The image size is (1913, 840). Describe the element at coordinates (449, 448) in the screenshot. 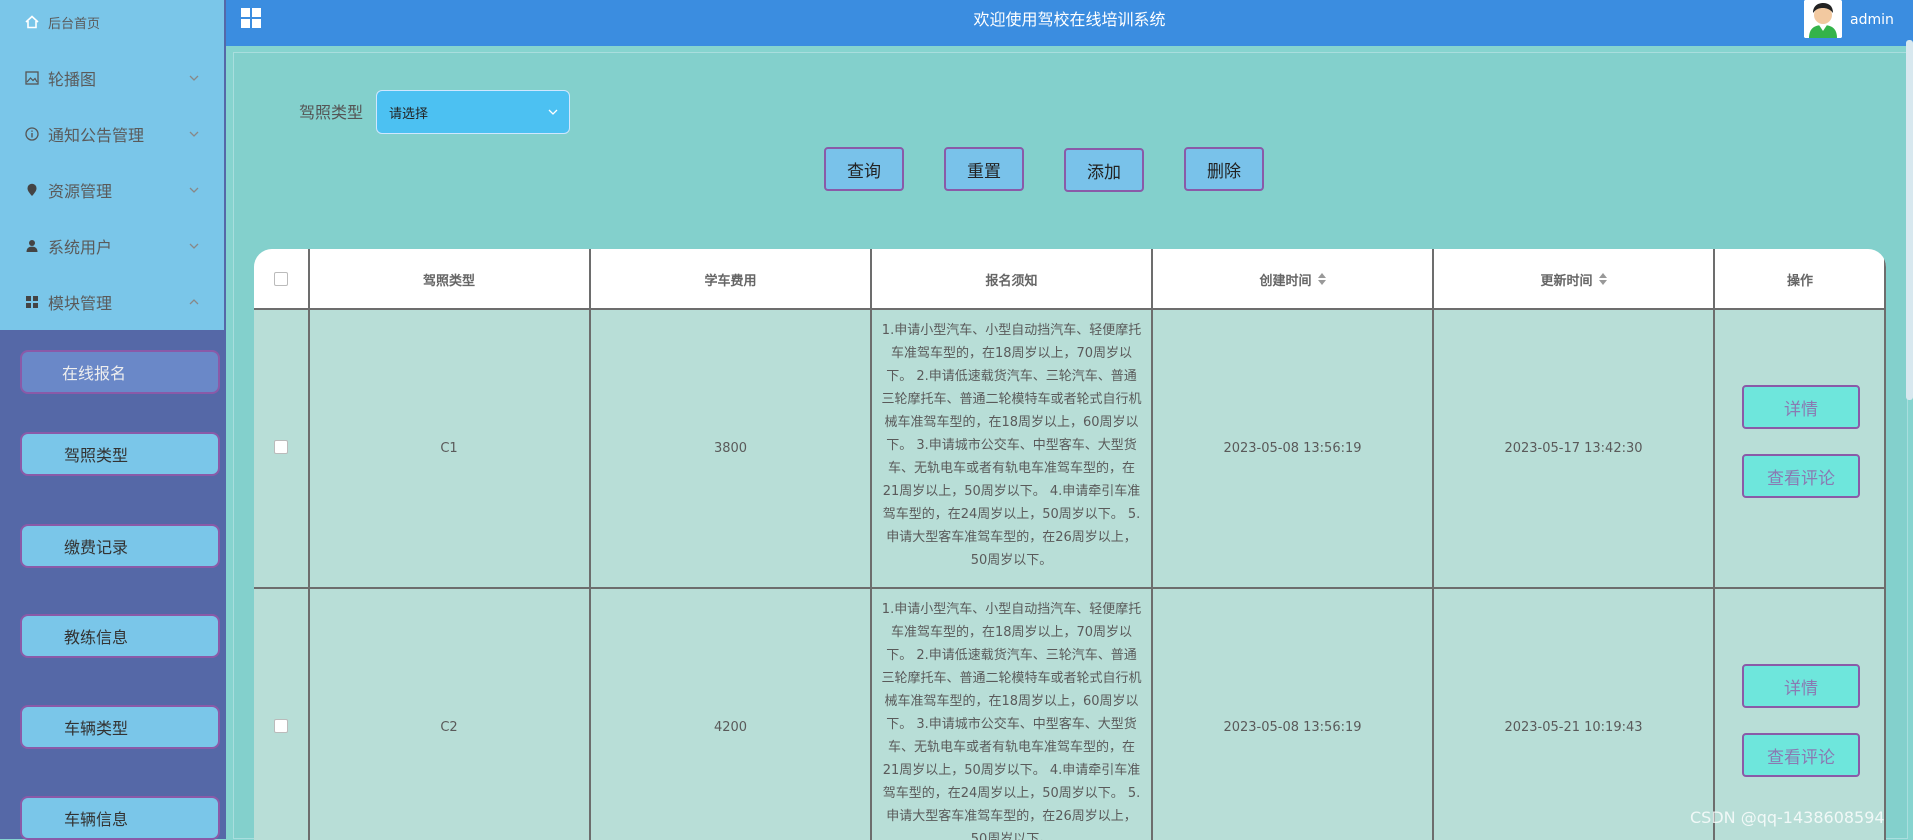

I see `cell-license-type: C1` at that location.